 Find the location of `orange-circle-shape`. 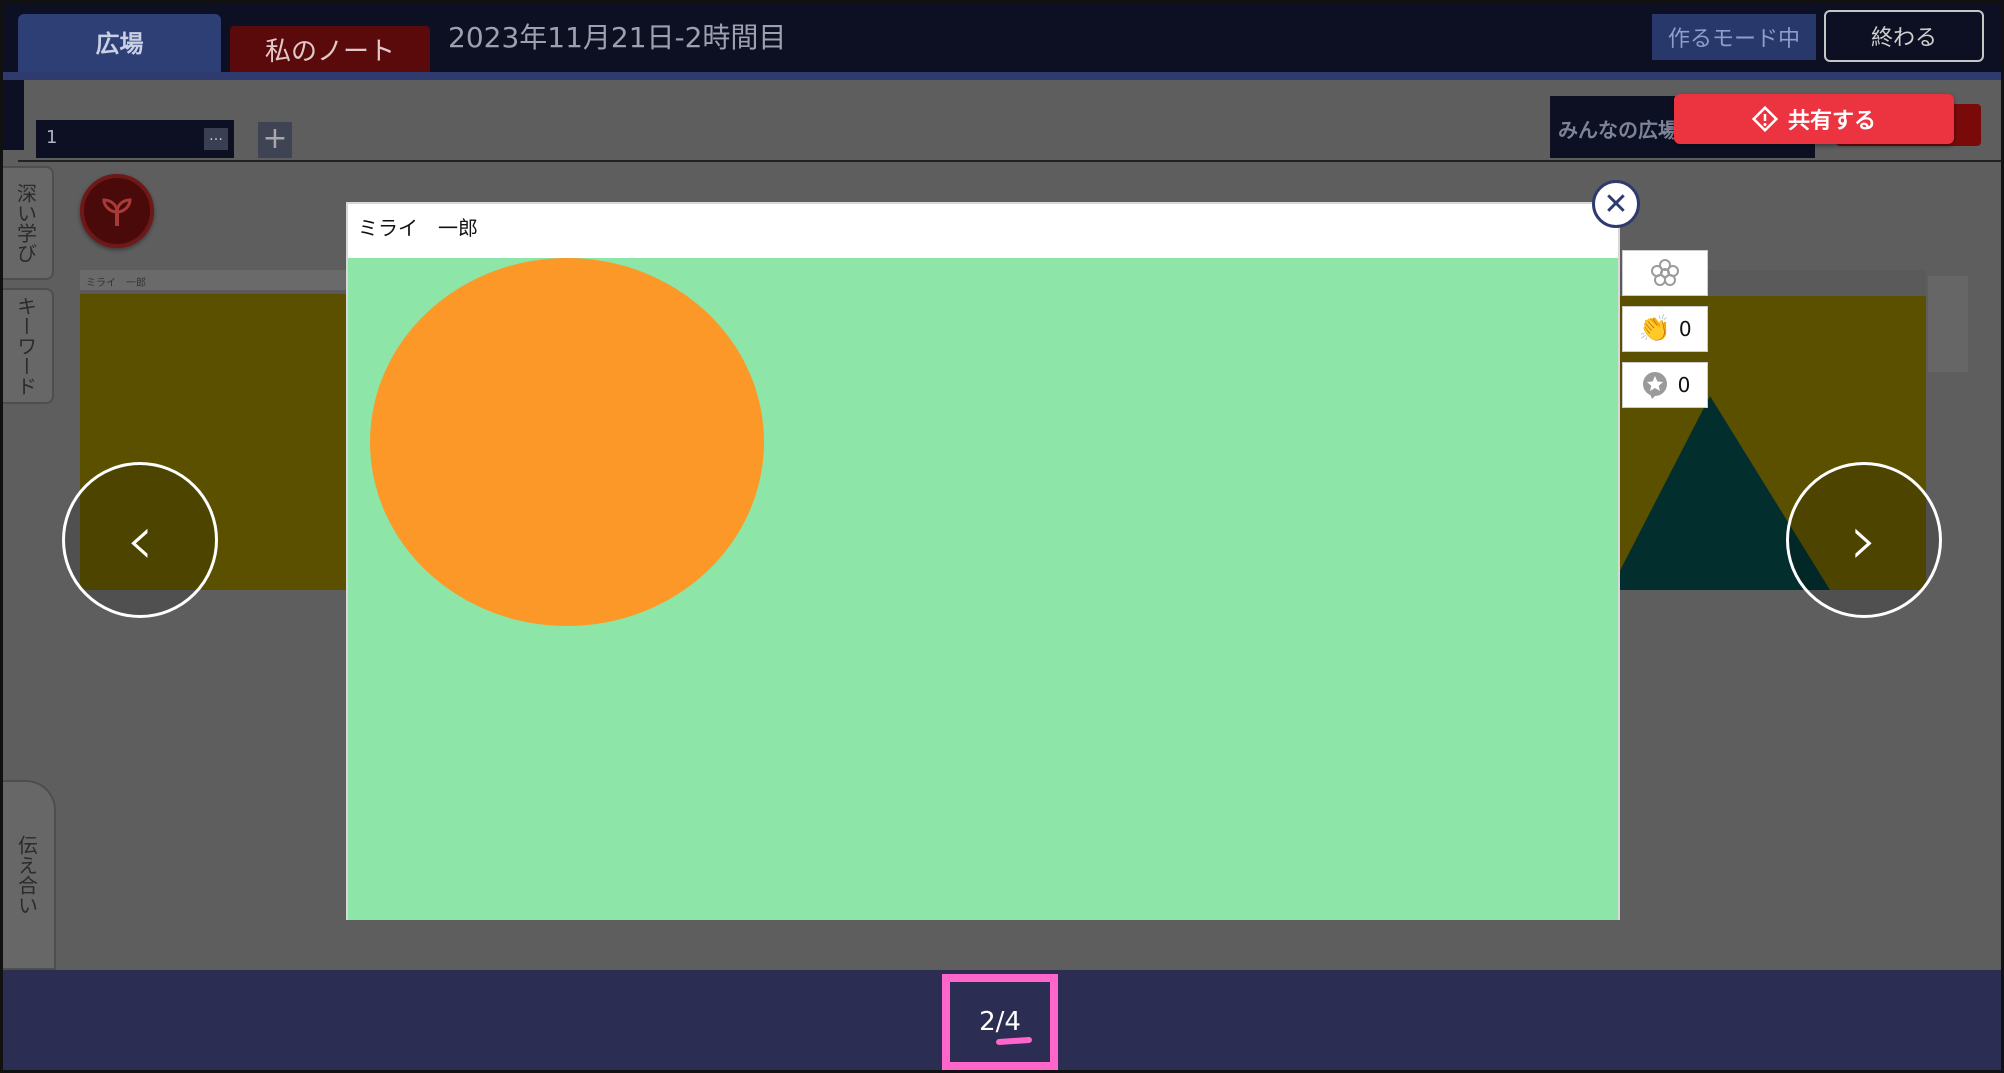

orange-circle-shape is located at coordinates (567, 442).